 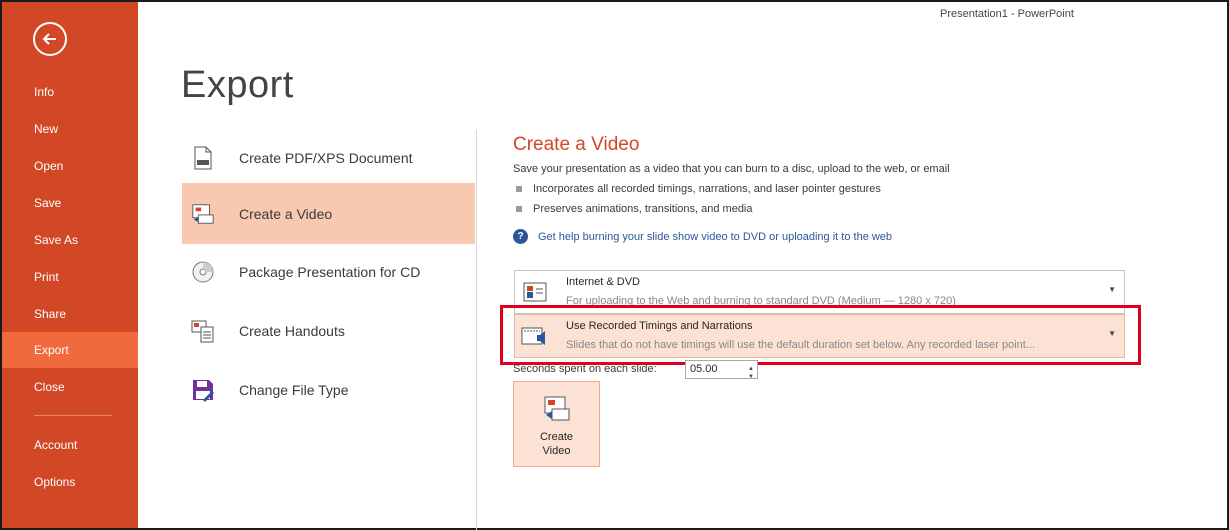 I want to click on section-title: Create a Video, so click(x=576, y=144).